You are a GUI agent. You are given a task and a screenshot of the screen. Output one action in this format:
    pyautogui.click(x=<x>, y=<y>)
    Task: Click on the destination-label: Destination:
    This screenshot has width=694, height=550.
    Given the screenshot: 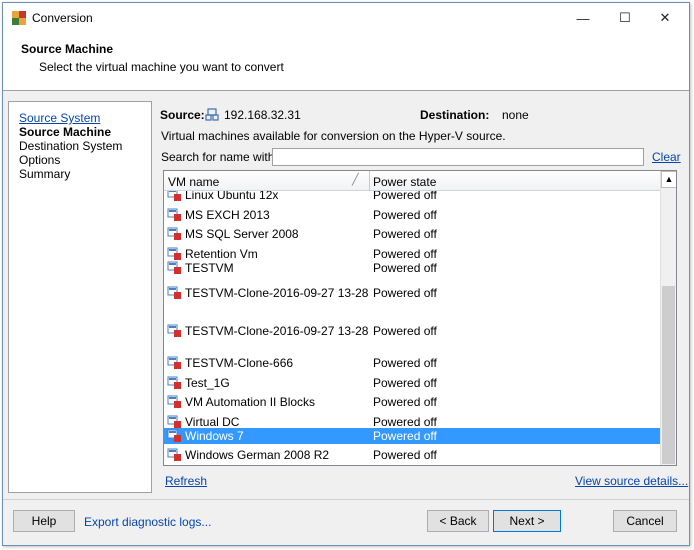 What is the action you would take?
    pyautogui.click(x=455, y=115)
    